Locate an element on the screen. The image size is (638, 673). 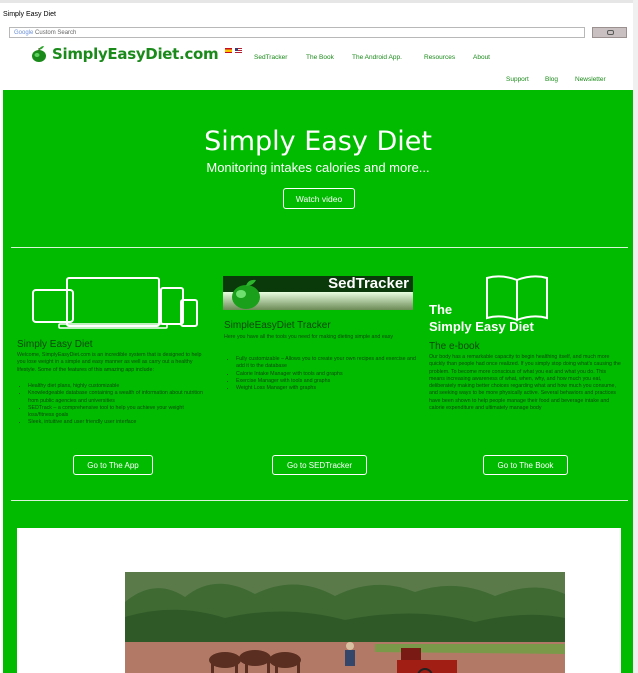
go-to-book-button: Go to The Book is located at coordinates (525, 465).